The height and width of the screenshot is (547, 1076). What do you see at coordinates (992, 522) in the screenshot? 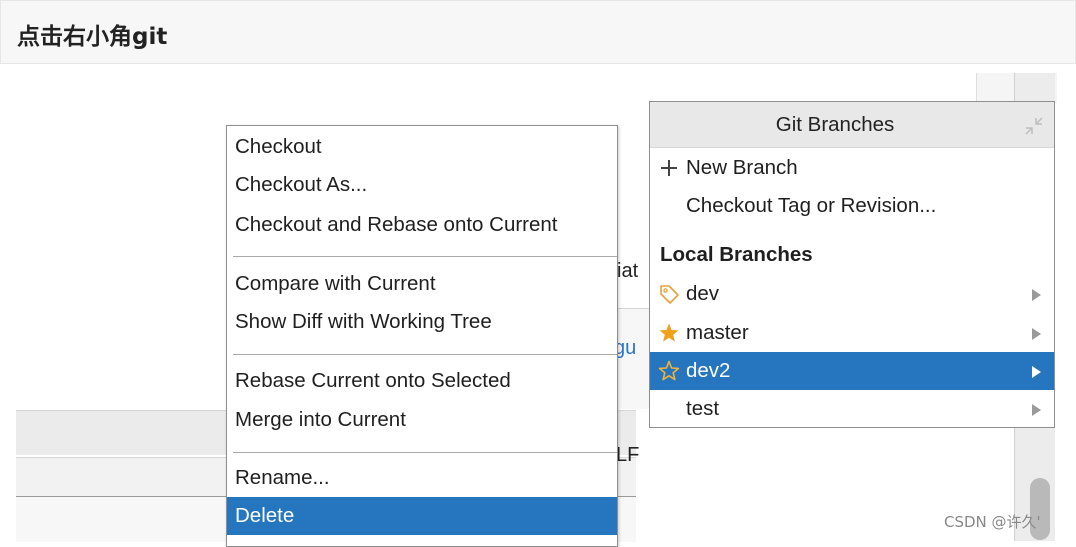
I see `csdn-watermark: CSDN @许久'` at bounding box center [992, 522].